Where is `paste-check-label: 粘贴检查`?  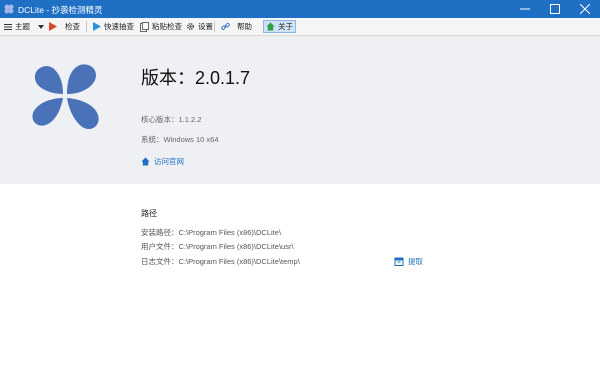 paste-check-label: 粘贴检查 is located at coordinates (167, 26).